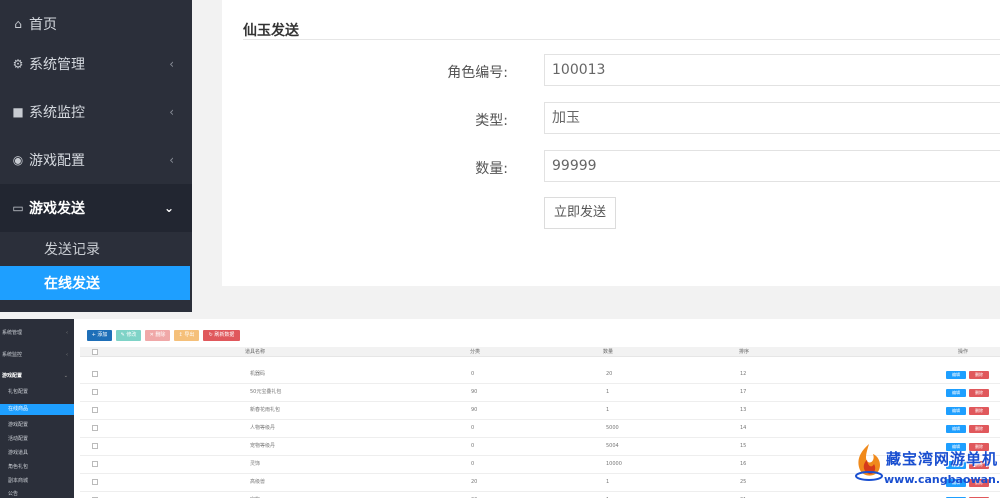 This screenshot has width=1000, height=498. Describe the element at coordinates (772, 166) in the screenshot. I see `quantity-field: 99999` at that location.